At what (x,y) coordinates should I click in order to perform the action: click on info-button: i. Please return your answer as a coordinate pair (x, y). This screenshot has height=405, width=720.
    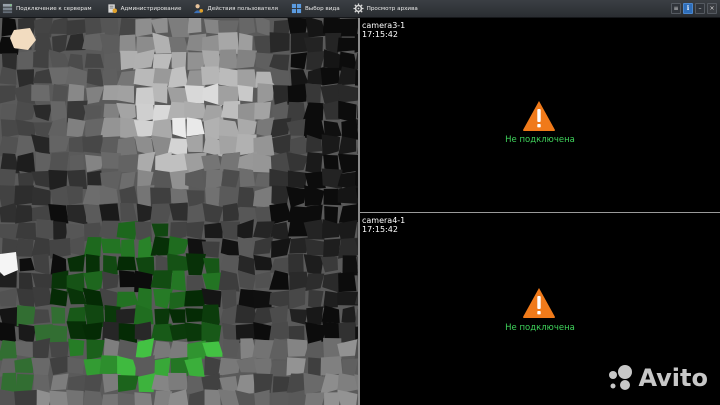
    Looking at the image, I should click on (688, 8).